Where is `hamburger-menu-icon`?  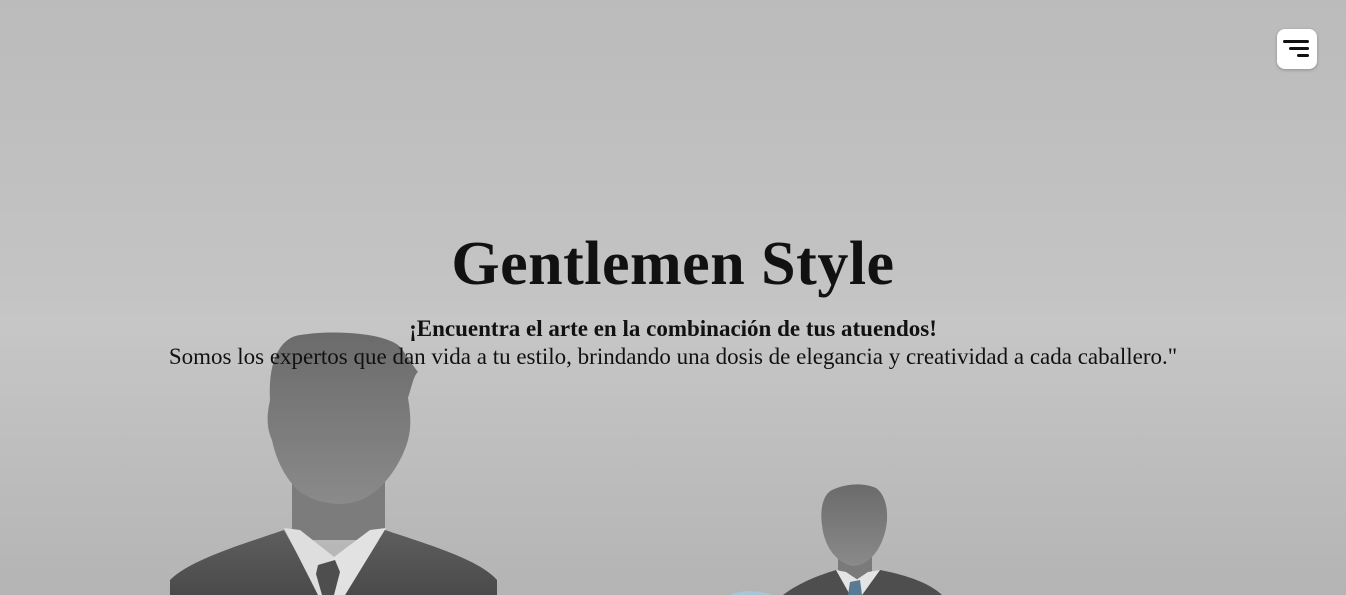
hamburger-menu-icon is located at coordinates (1296, 48).